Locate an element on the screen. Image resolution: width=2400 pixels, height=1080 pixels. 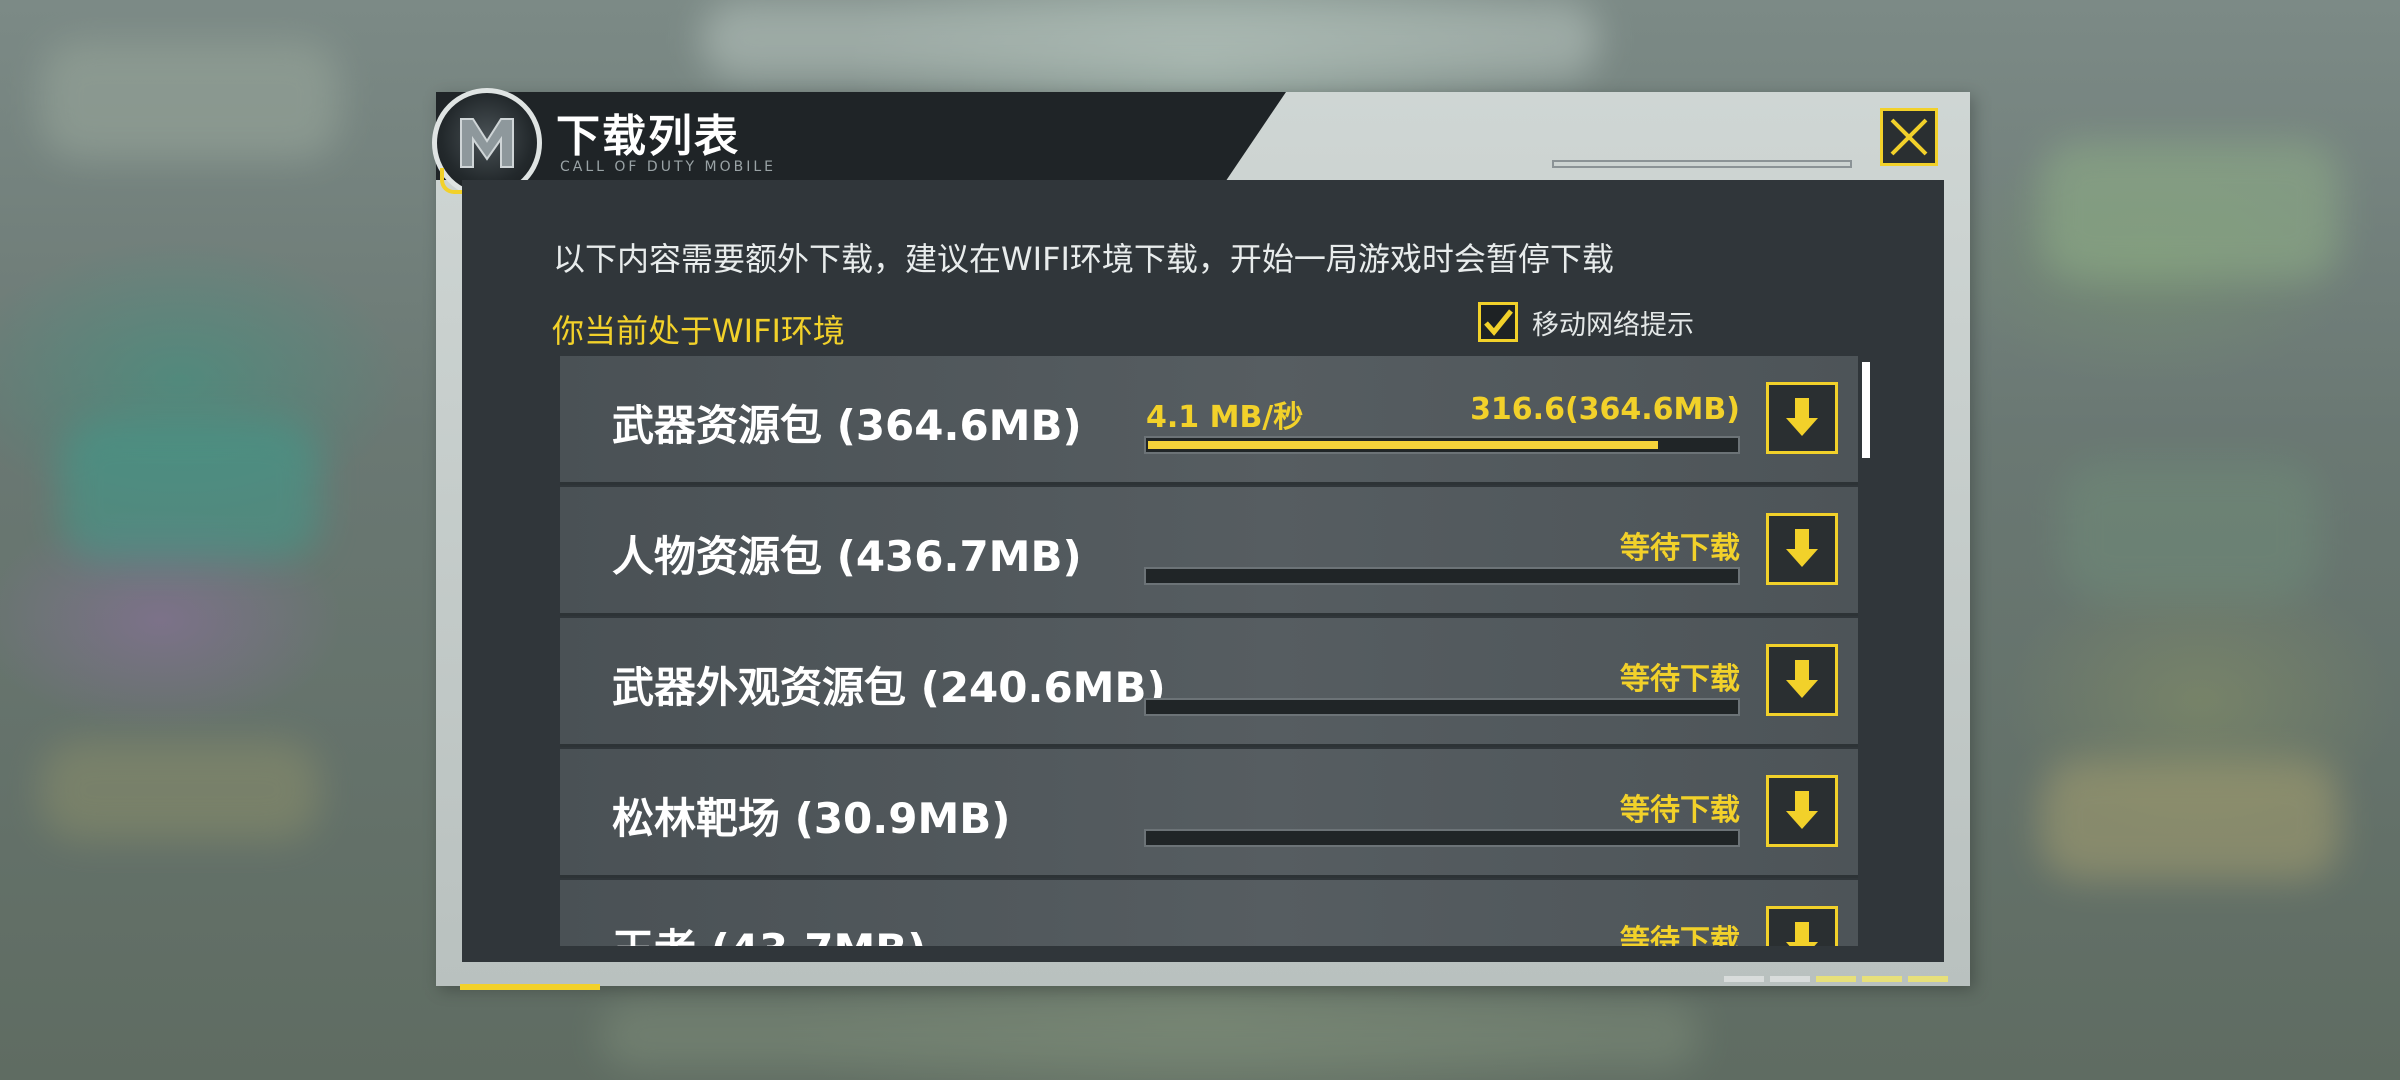
dialog-title: 下载列表 is located at coordinates (648, 136).